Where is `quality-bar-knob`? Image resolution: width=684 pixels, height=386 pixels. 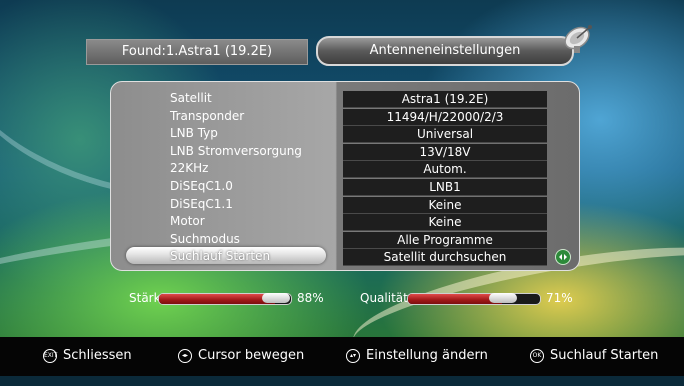 quality-bar-knob is located at coordinates (503, 298).